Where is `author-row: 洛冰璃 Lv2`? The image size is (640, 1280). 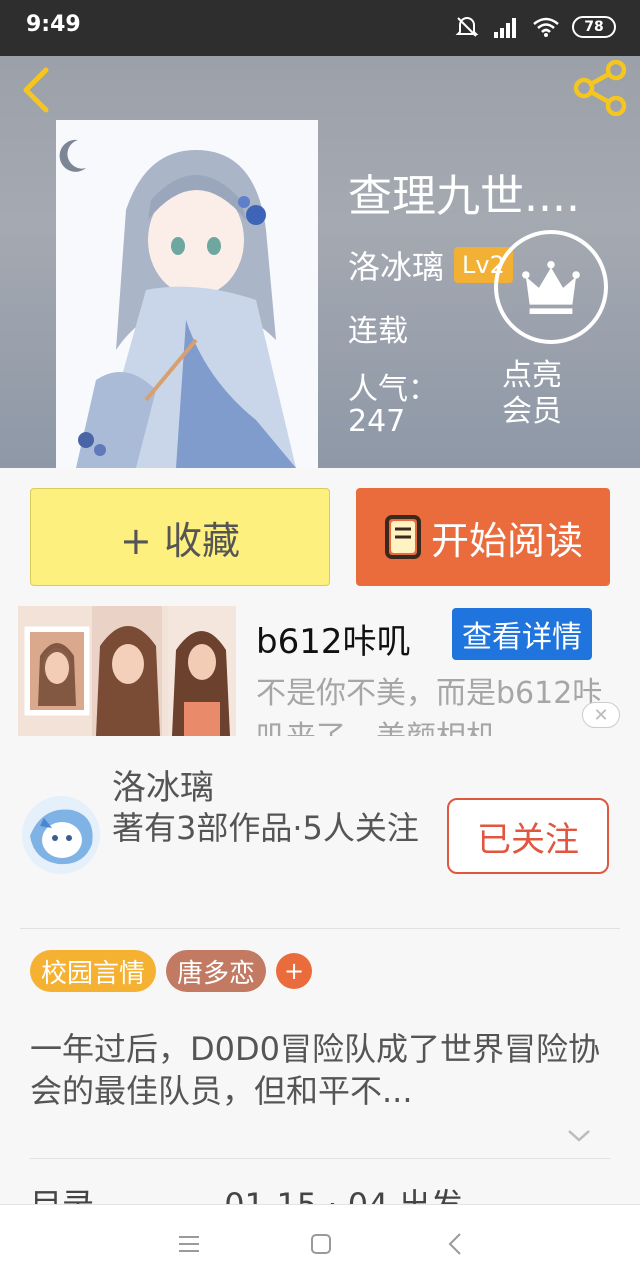 author-row: 洛冰璃 Lv2 is located at coordinates (430, 265).